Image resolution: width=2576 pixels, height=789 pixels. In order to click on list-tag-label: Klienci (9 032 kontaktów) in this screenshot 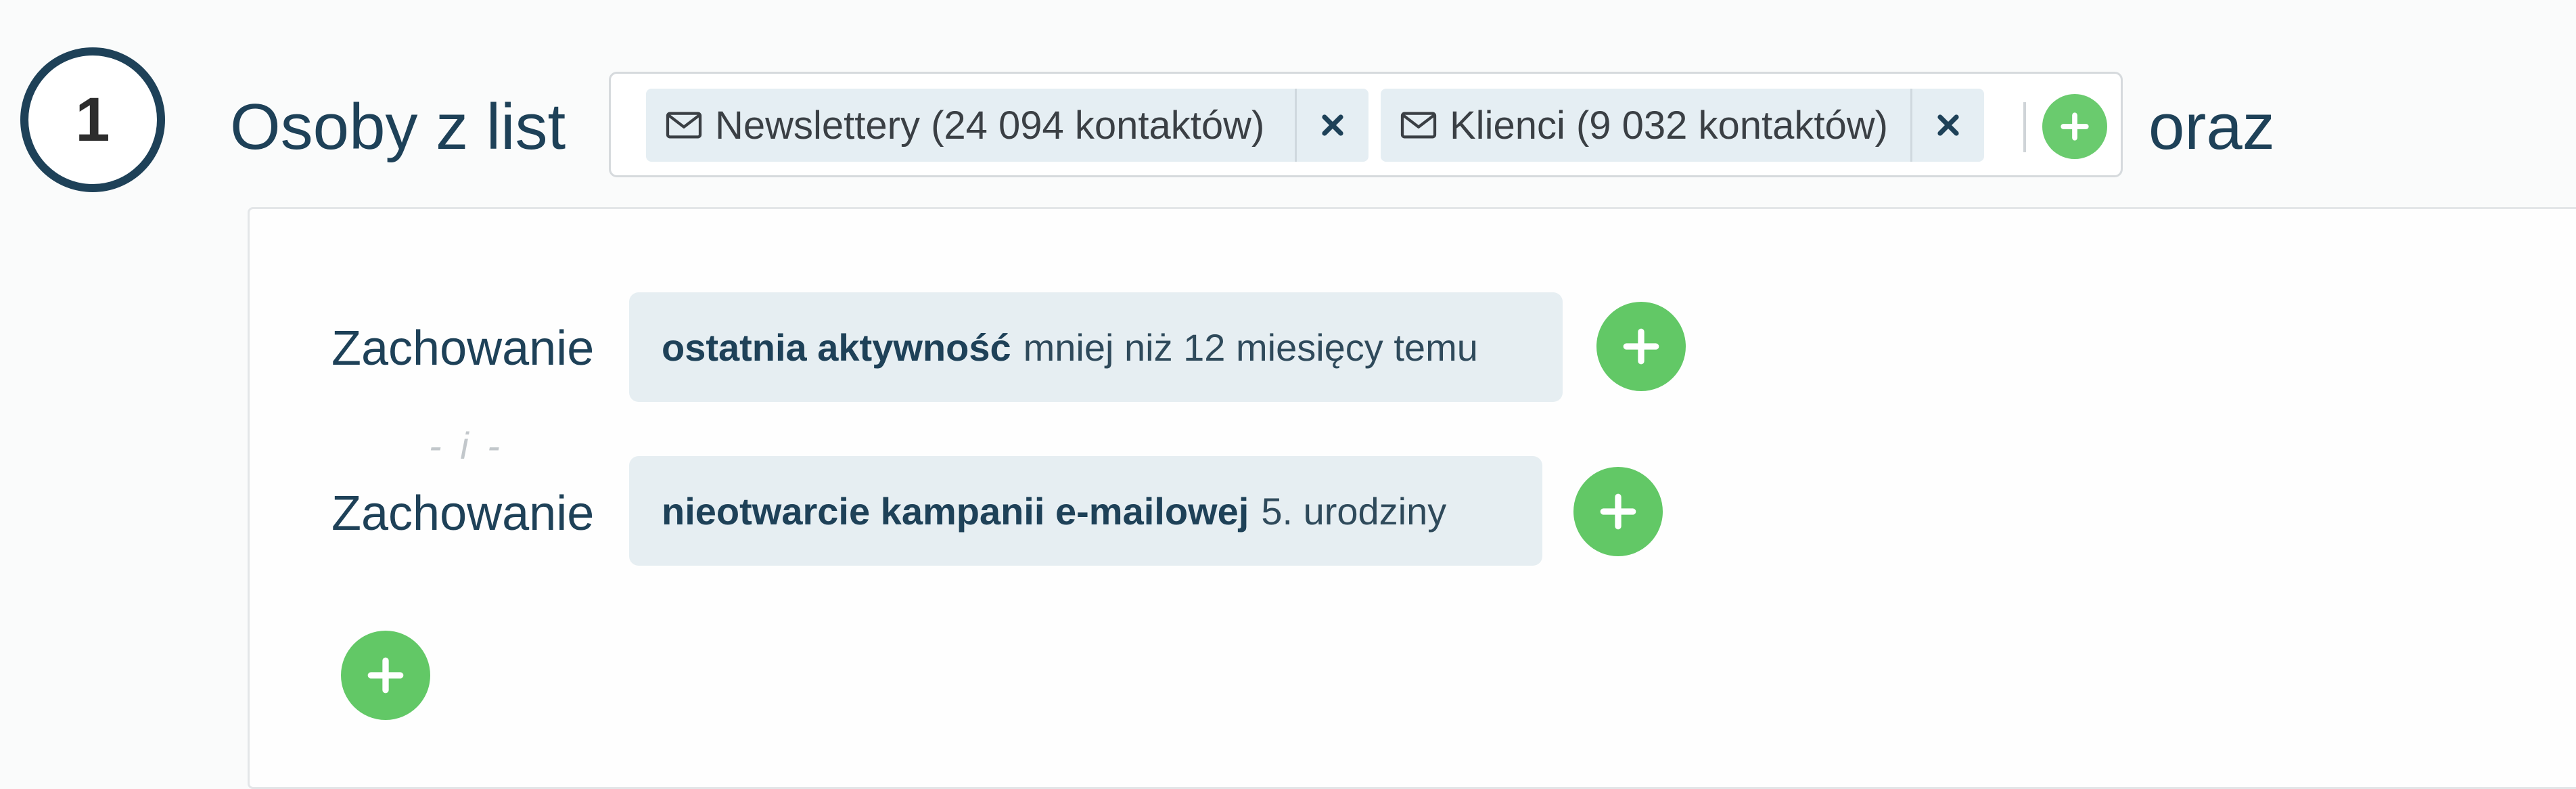, I will do `click(1669, 125)`.